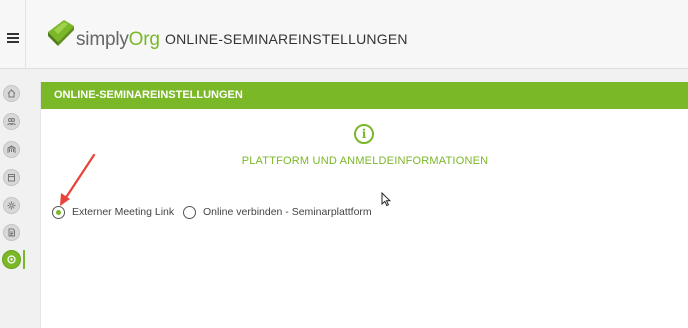  I want to click on section-title: PLATTFORM UND ANMELDEINFORMATIONEN, so click(365, 161).